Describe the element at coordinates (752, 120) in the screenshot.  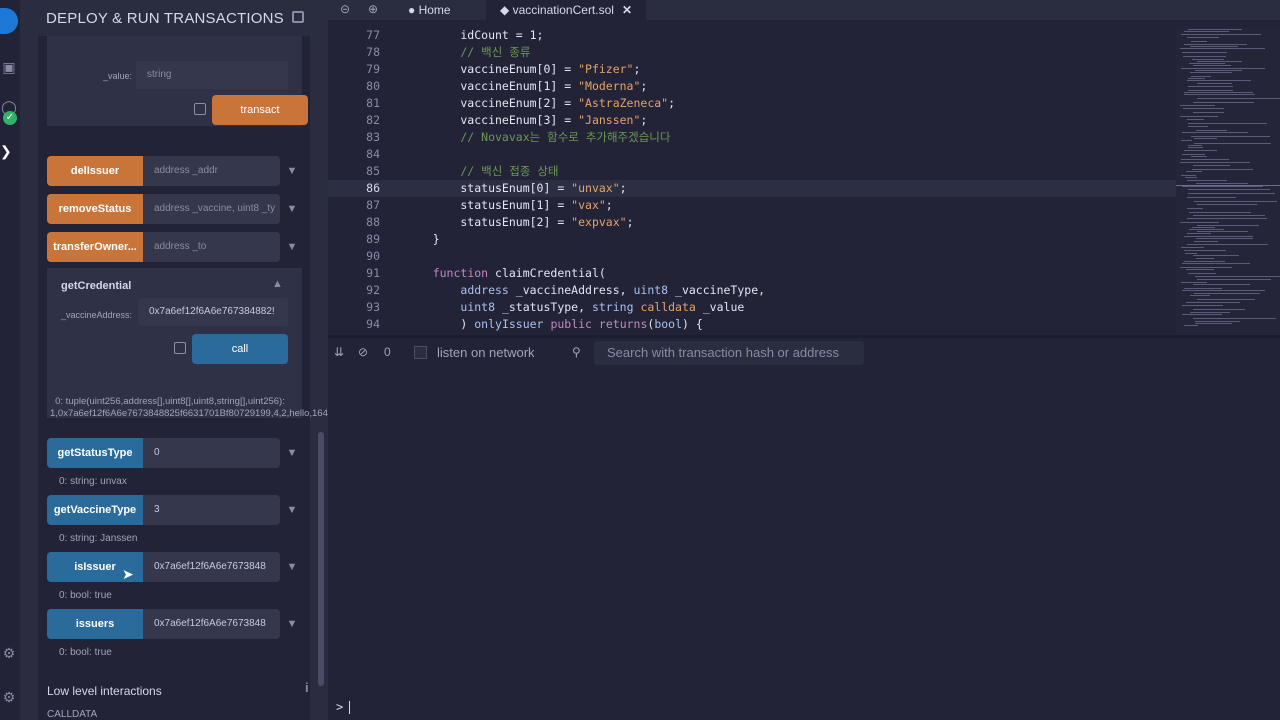
I see `code-line: 82 vaccineEnum[3] = "Janssen";` at that location.